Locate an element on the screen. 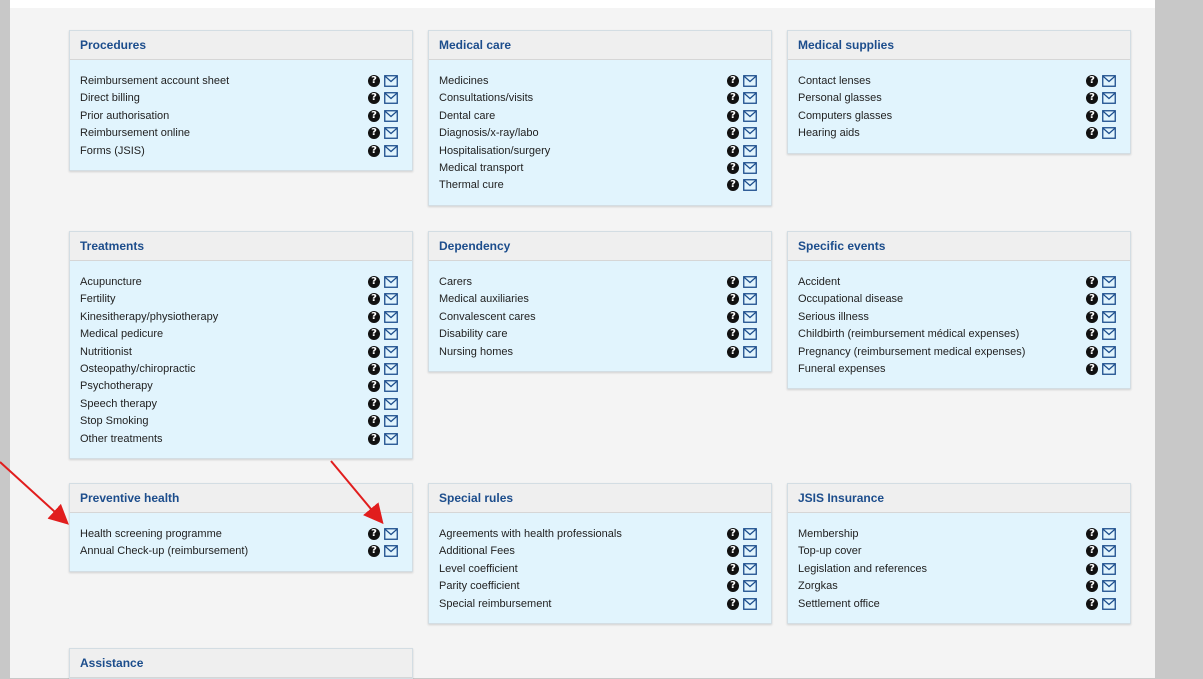  item-link: Accident is located at coordinates (819, 282).